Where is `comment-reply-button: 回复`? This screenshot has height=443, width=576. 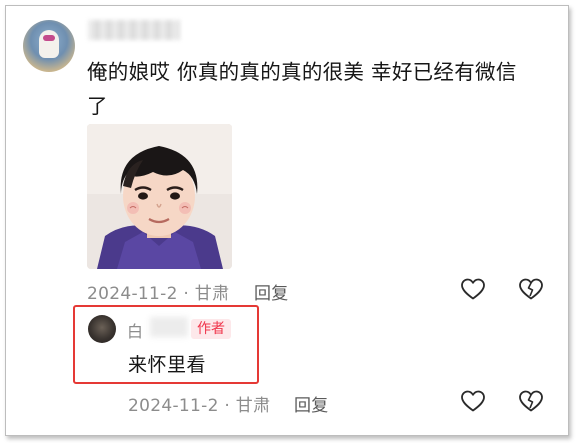 comment-reply-button: 回复 is located at coordinates (271, 291).